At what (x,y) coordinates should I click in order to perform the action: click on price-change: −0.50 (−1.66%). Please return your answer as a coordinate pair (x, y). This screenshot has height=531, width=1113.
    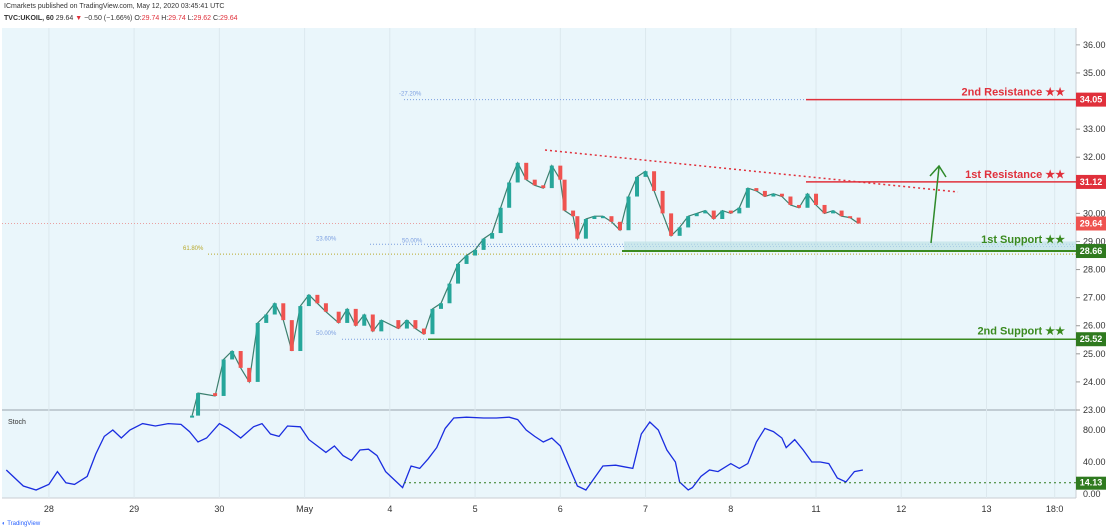
    Looking at the image, I should click on (108, 18).